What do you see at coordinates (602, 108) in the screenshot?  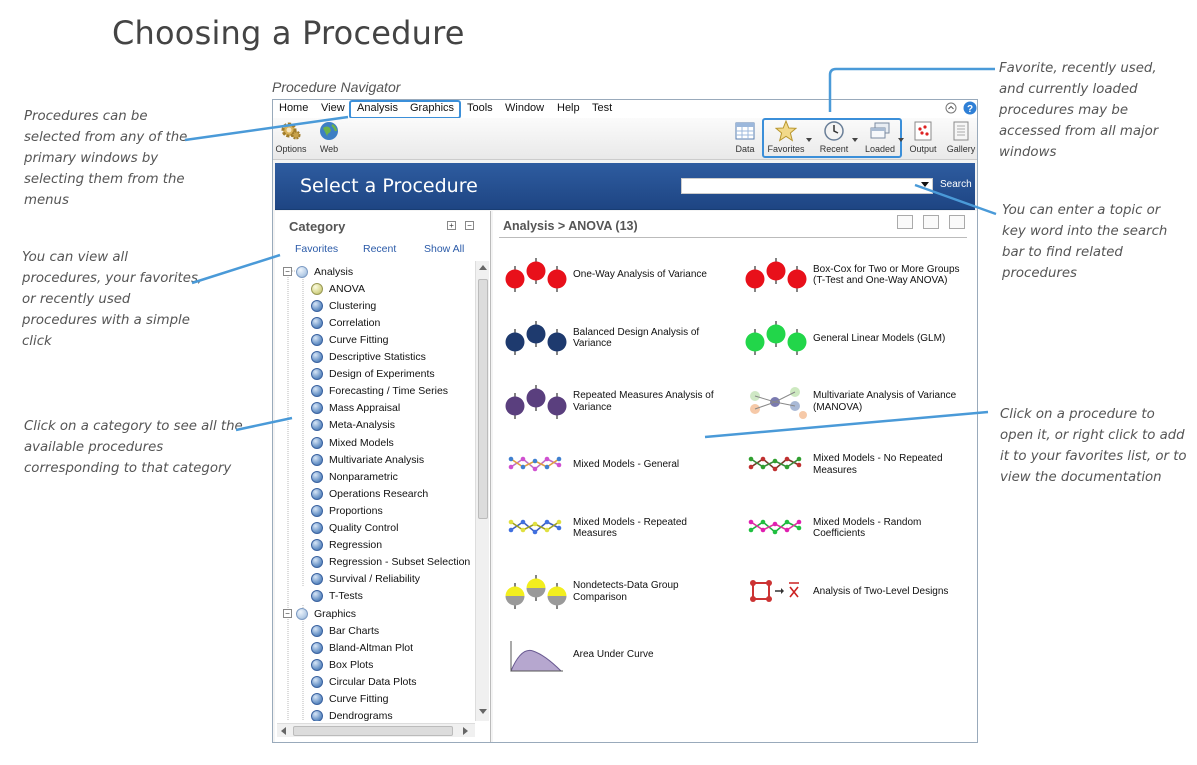 I see `menu-test: Test` at bounding box center [602, 108].